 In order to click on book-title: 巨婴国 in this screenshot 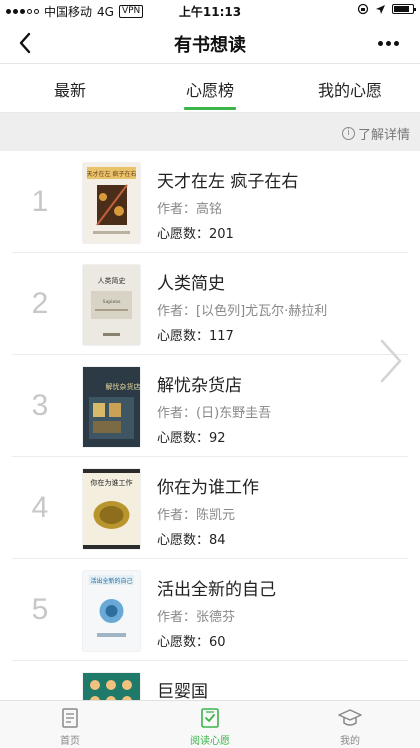, I will do `click(182, 691)`.